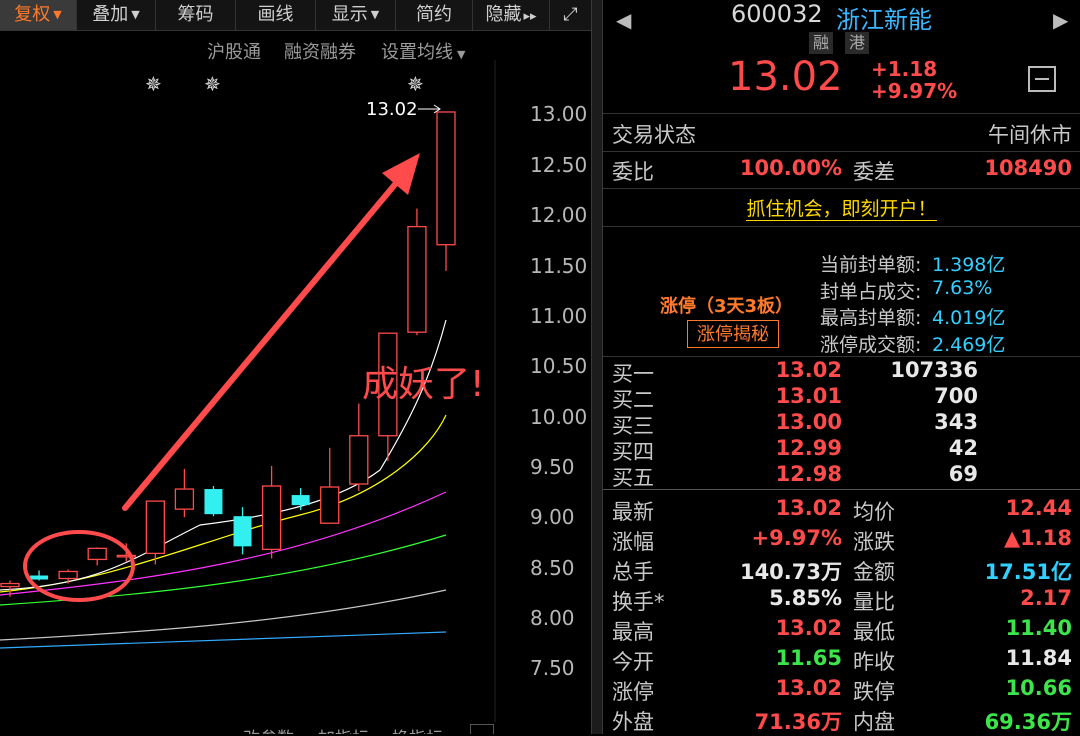 Image resolution: width=1080 pixels, height=736 pixels. I want to click on y-tick: 9.00, so click(552, 517).